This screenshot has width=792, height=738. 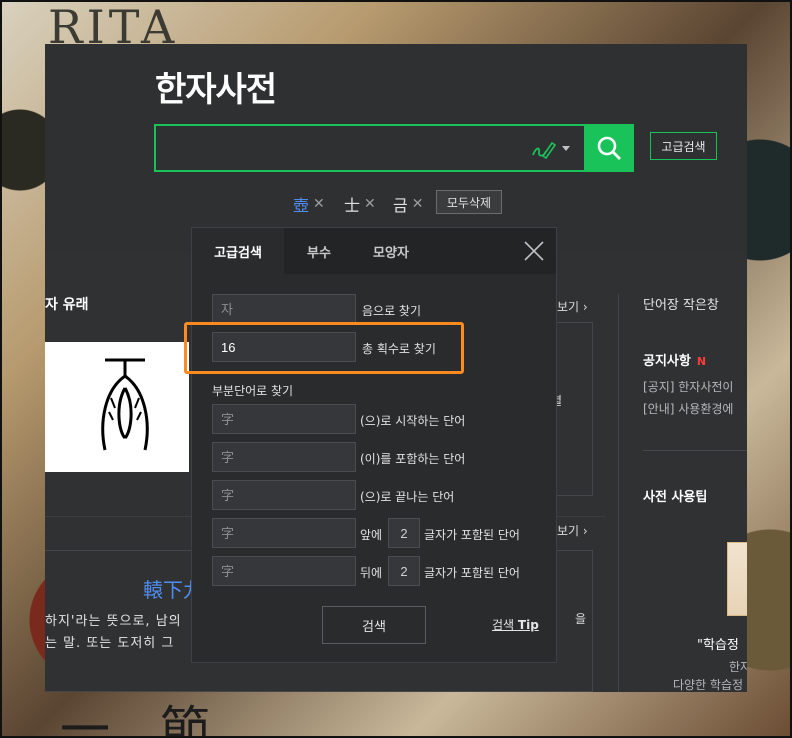 I want to click on chip: 금 ✕, so click(x=408, y=204).